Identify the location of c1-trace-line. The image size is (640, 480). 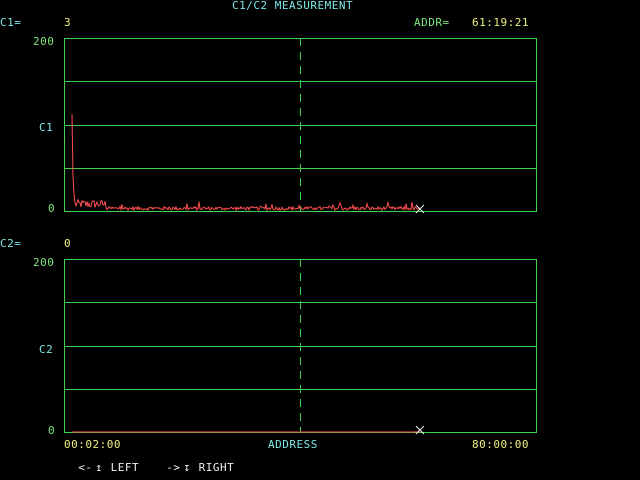
(245, 163).